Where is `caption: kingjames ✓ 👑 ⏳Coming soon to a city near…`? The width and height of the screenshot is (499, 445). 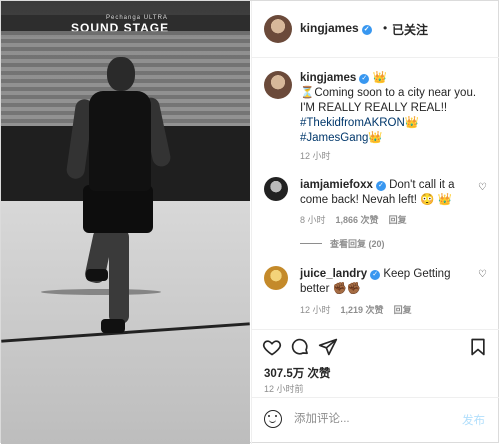
caption: kingjames ✓ 👑 ⏳Coming soon to a city near… is located at coordinates (395, 108).